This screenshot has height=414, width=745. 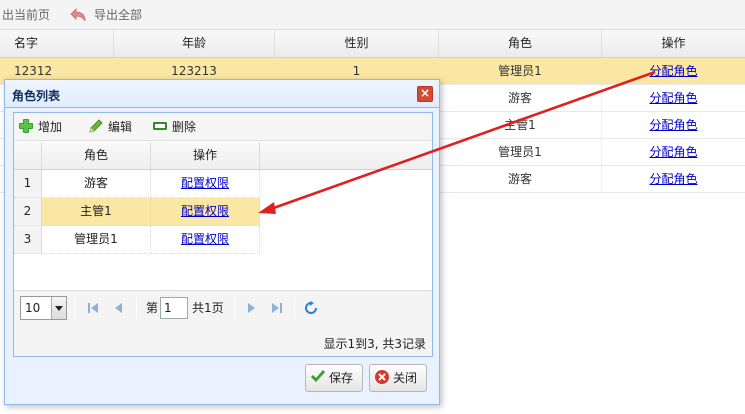 I want to click on first-page-icon, so click(x=93, y=308).